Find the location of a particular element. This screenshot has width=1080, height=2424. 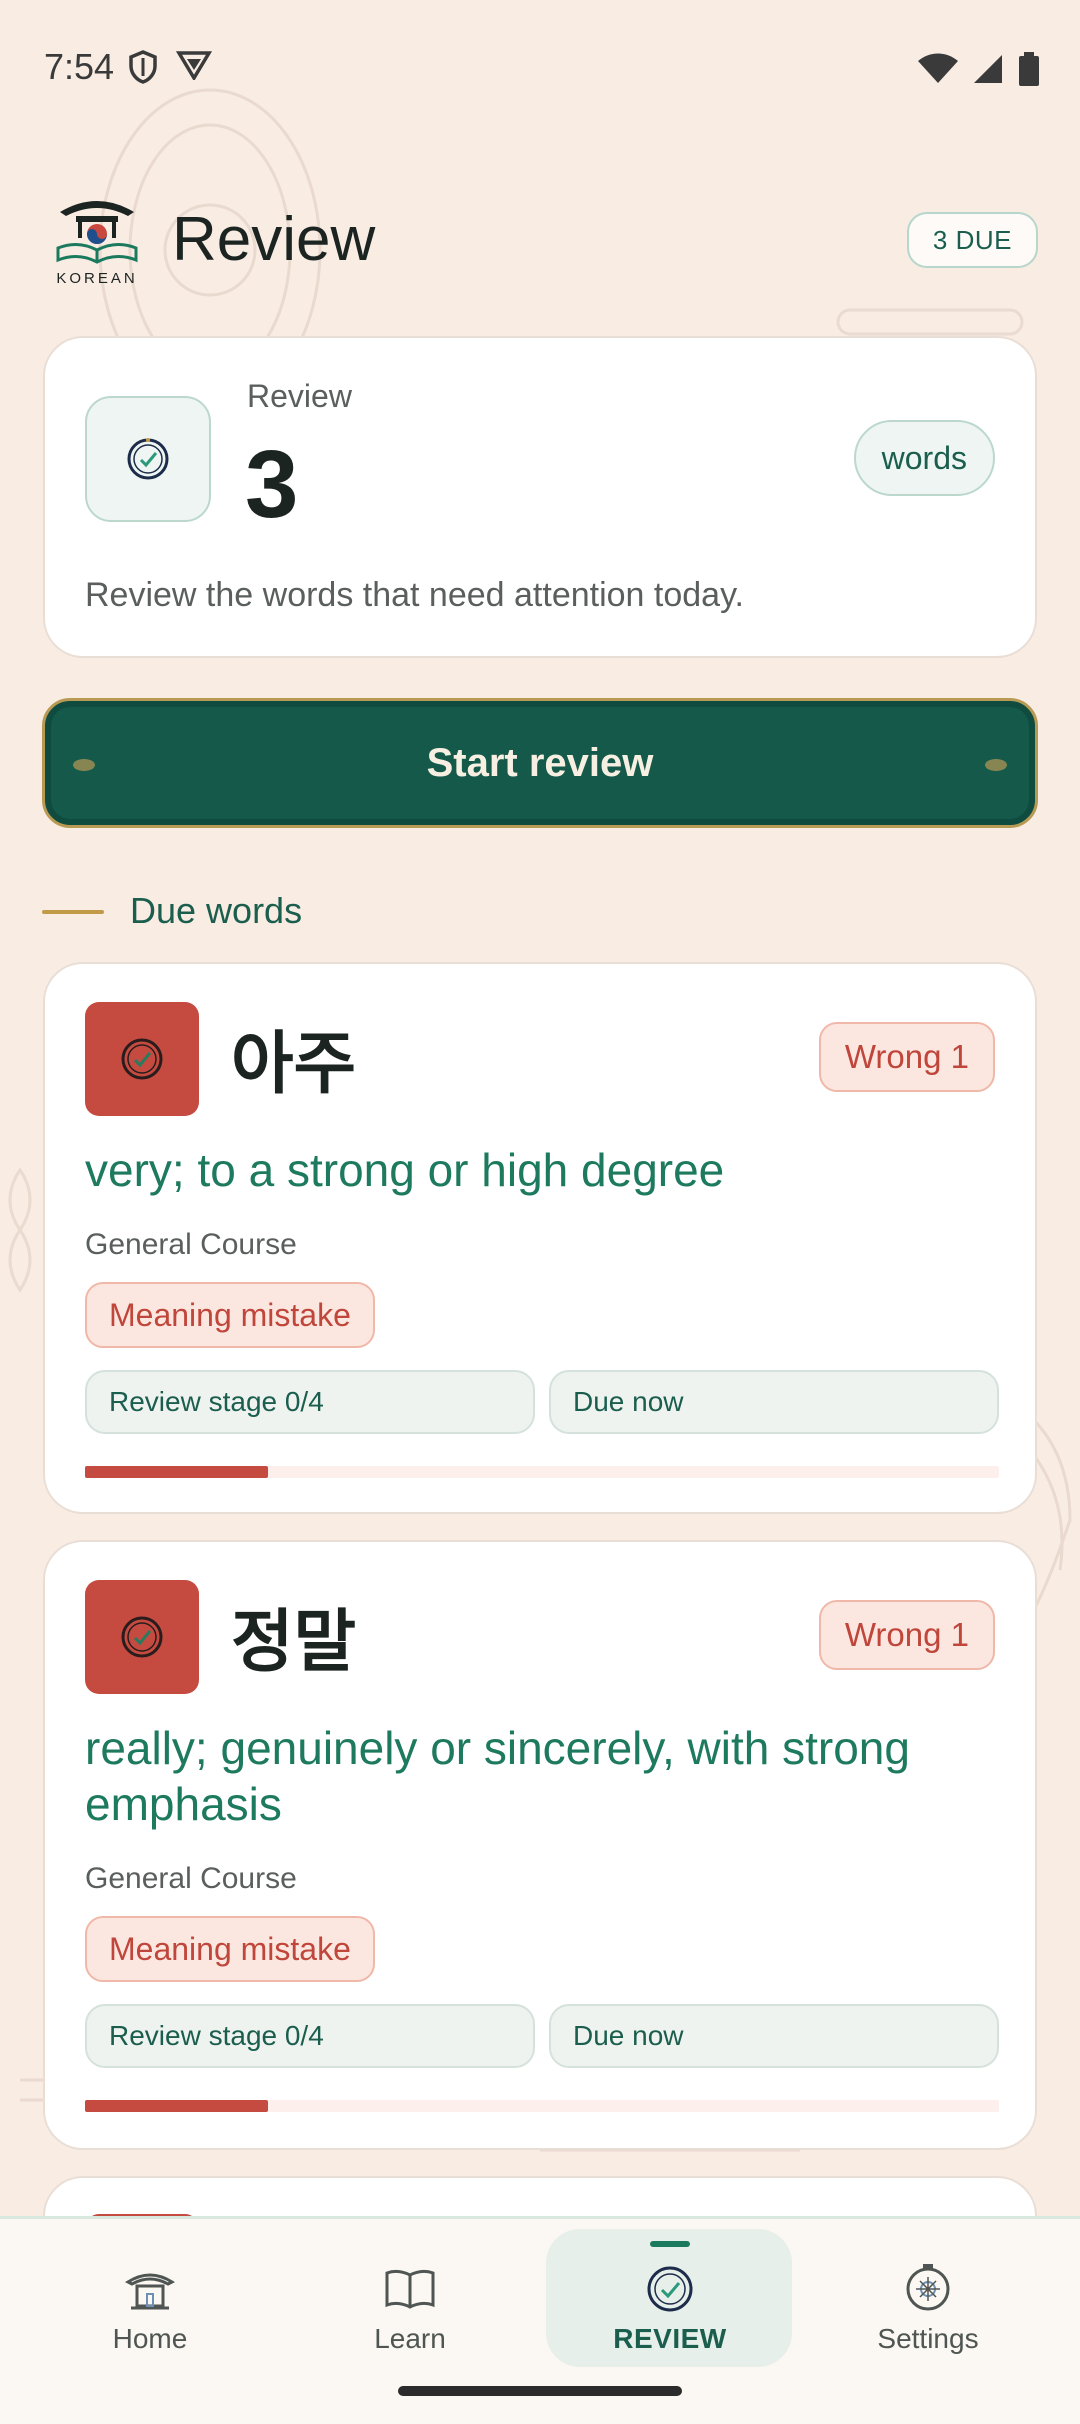

page-title: Review is located at coordinates (274, 239).